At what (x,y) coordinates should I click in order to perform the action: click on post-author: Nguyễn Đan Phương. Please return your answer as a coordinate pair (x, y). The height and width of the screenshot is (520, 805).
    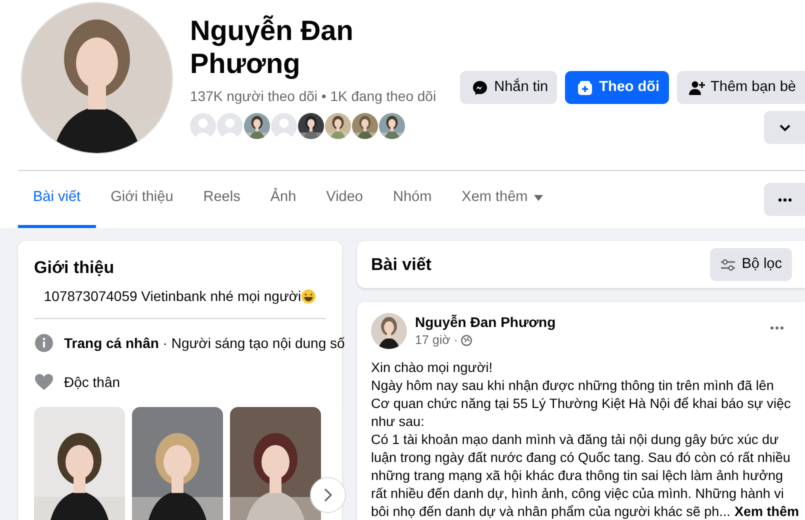
    Looking at the image, I should click on (485, 322).